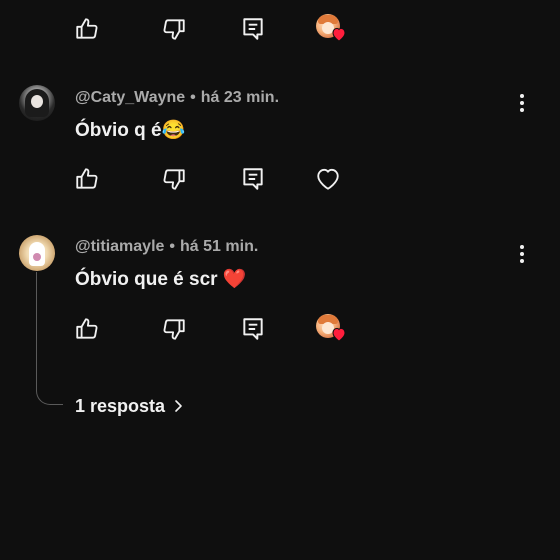 This screenshot has height=560, width=560. What do you see at coordinates (178, 406) in the screenshot?
I see `chevron-right-icon` at bounding box center [178, 406].